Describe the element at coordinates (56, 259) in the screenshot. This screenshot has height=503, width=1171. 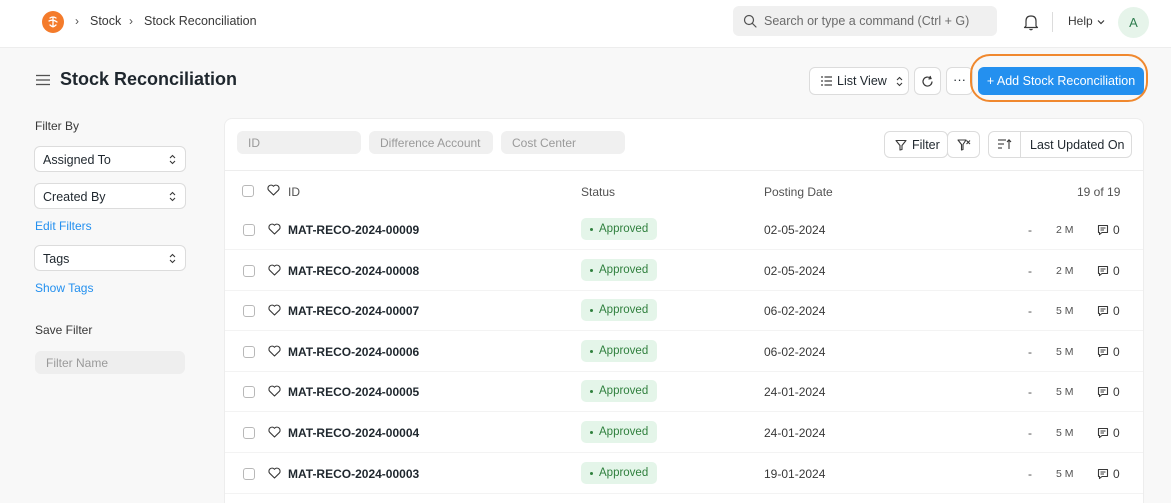
I see `tags-label: Tags` at that location.